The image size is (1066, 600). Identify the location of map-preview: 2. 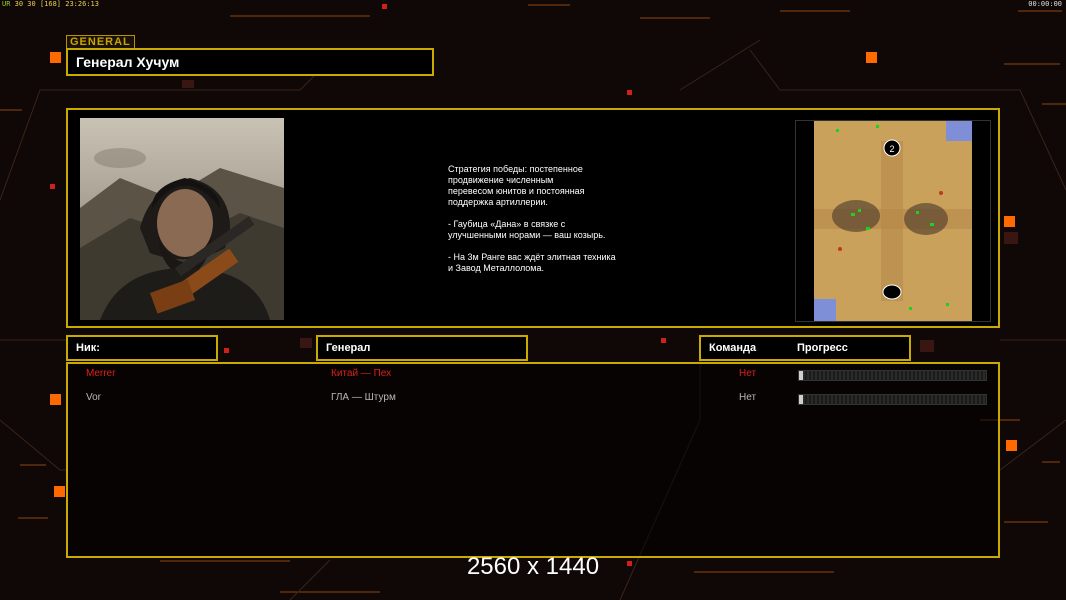
(893, 221).